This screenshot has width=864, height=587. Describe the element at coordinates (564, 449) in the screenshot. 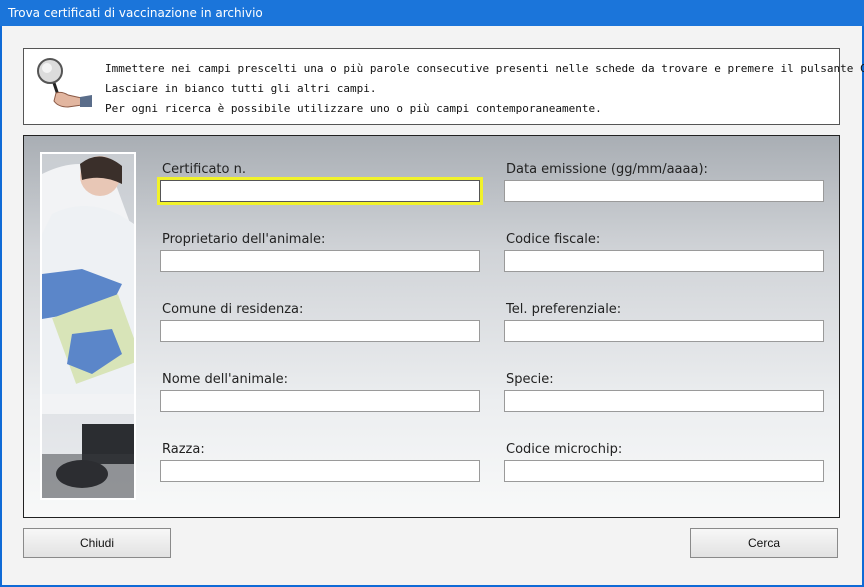

I see `microchip-label: Codice microchip:` at that location.